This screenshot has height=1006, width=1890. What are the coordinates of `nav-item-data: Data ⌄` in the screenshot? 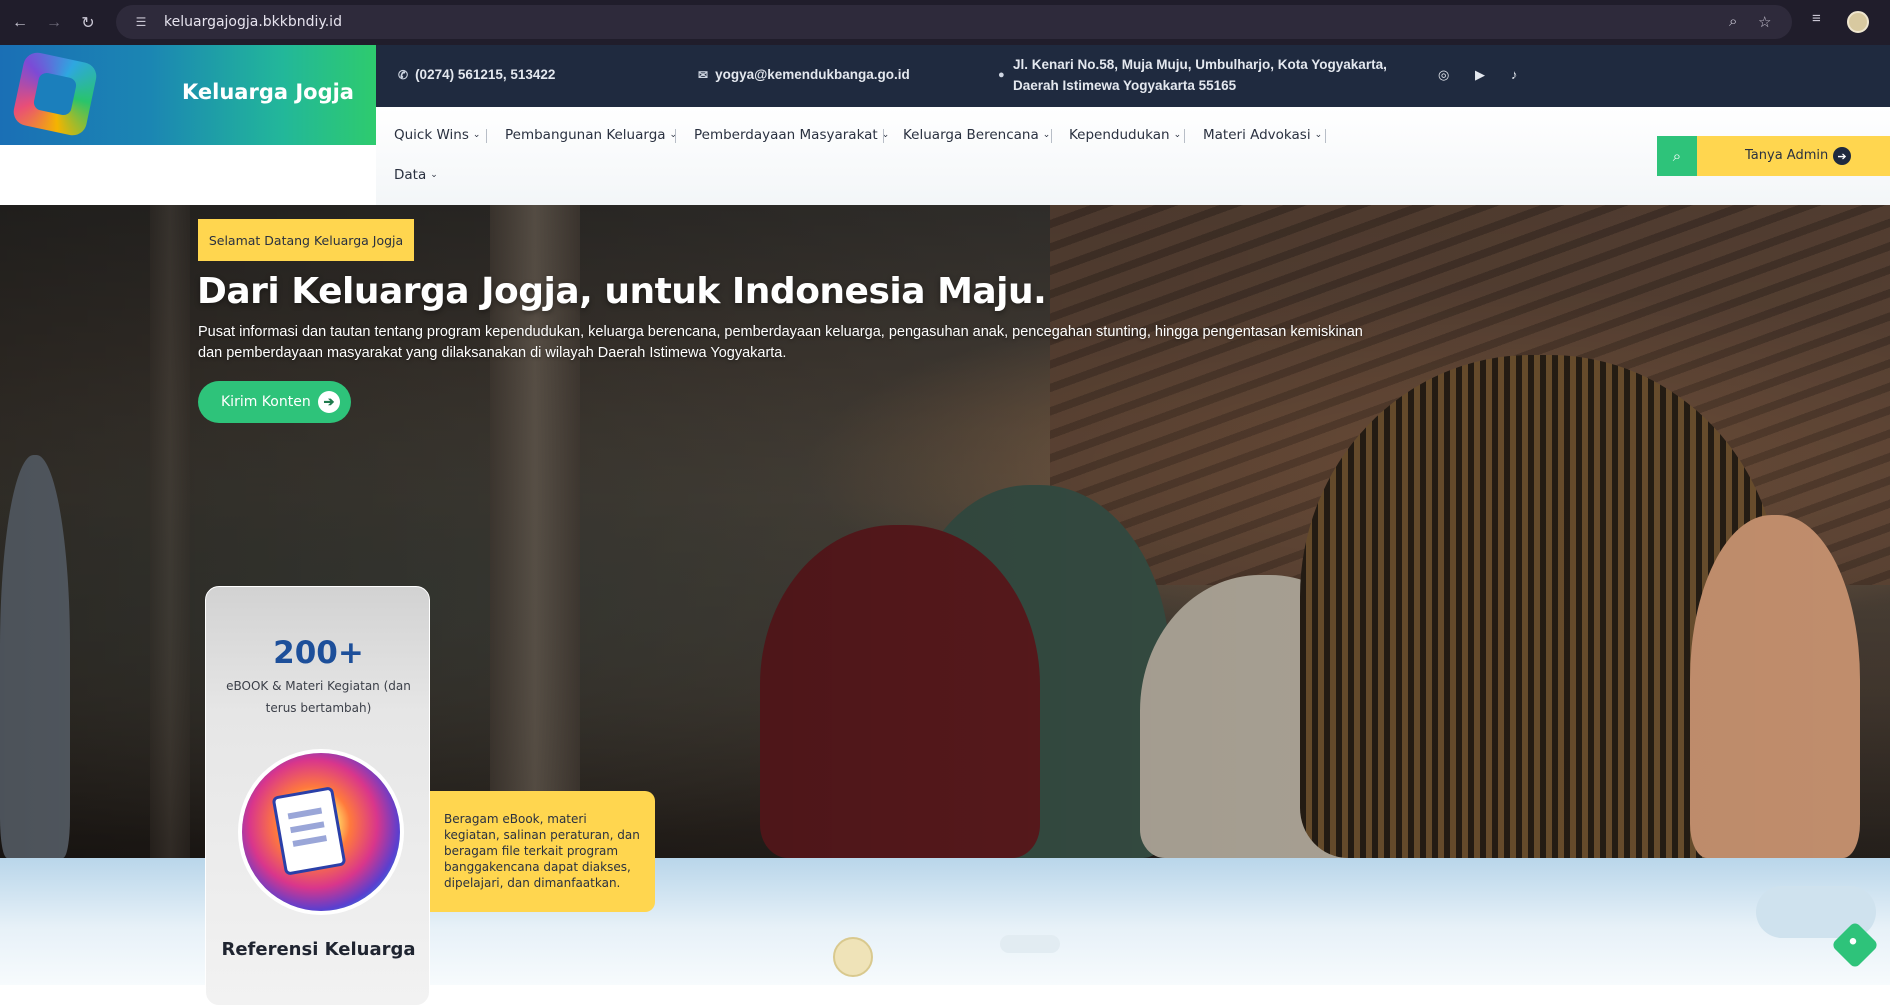 It's located at (416, 175).